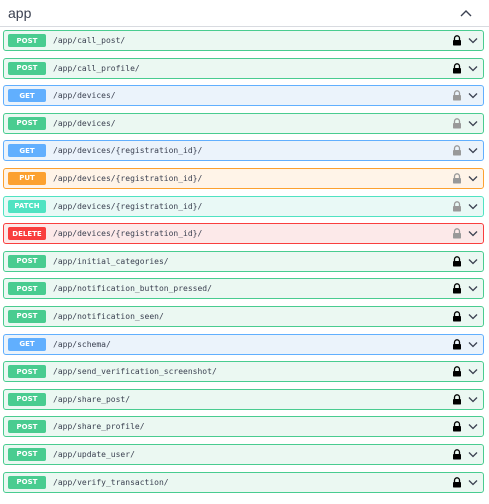  I want to click on endpoint-path: /app/notification_button_pressed/, so click(132, 289).